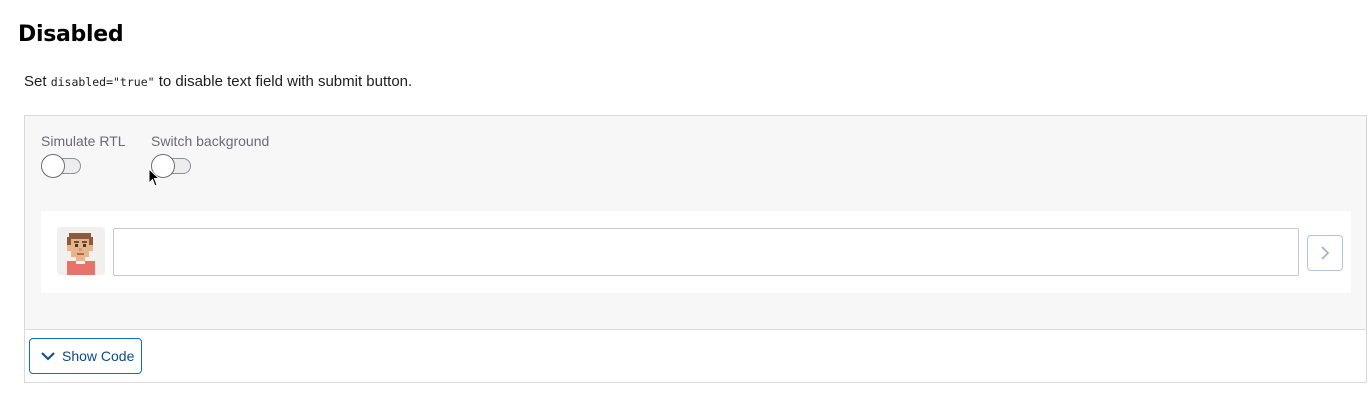 The height and width of the screenshot is (411, 1372). I want to click on simulate-rtl-label: Simulate RTL, so click(83, 141).